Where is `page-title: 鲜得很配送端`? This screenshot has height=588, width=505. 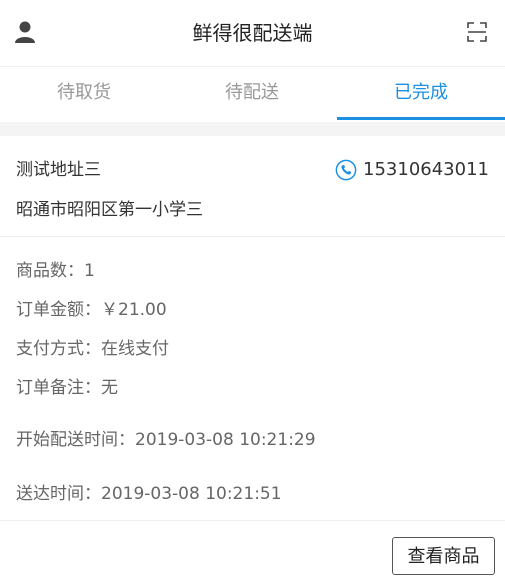 page-title: 鲜得很配送端 is located at coordinates (252, 33).